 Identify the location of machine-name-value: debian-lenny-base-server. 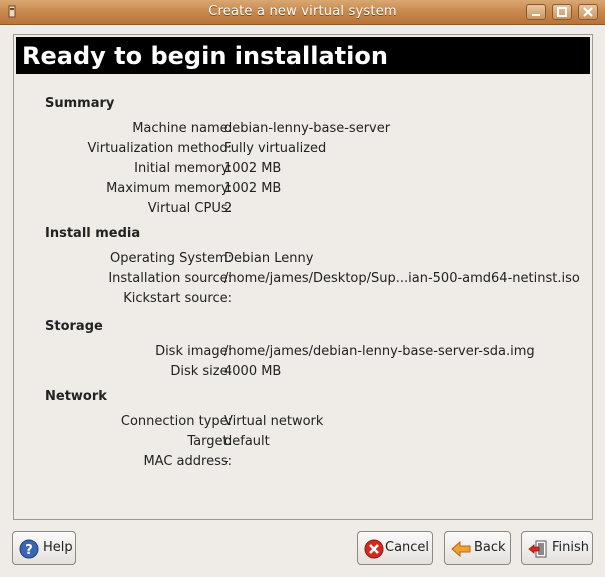
(307, 128).